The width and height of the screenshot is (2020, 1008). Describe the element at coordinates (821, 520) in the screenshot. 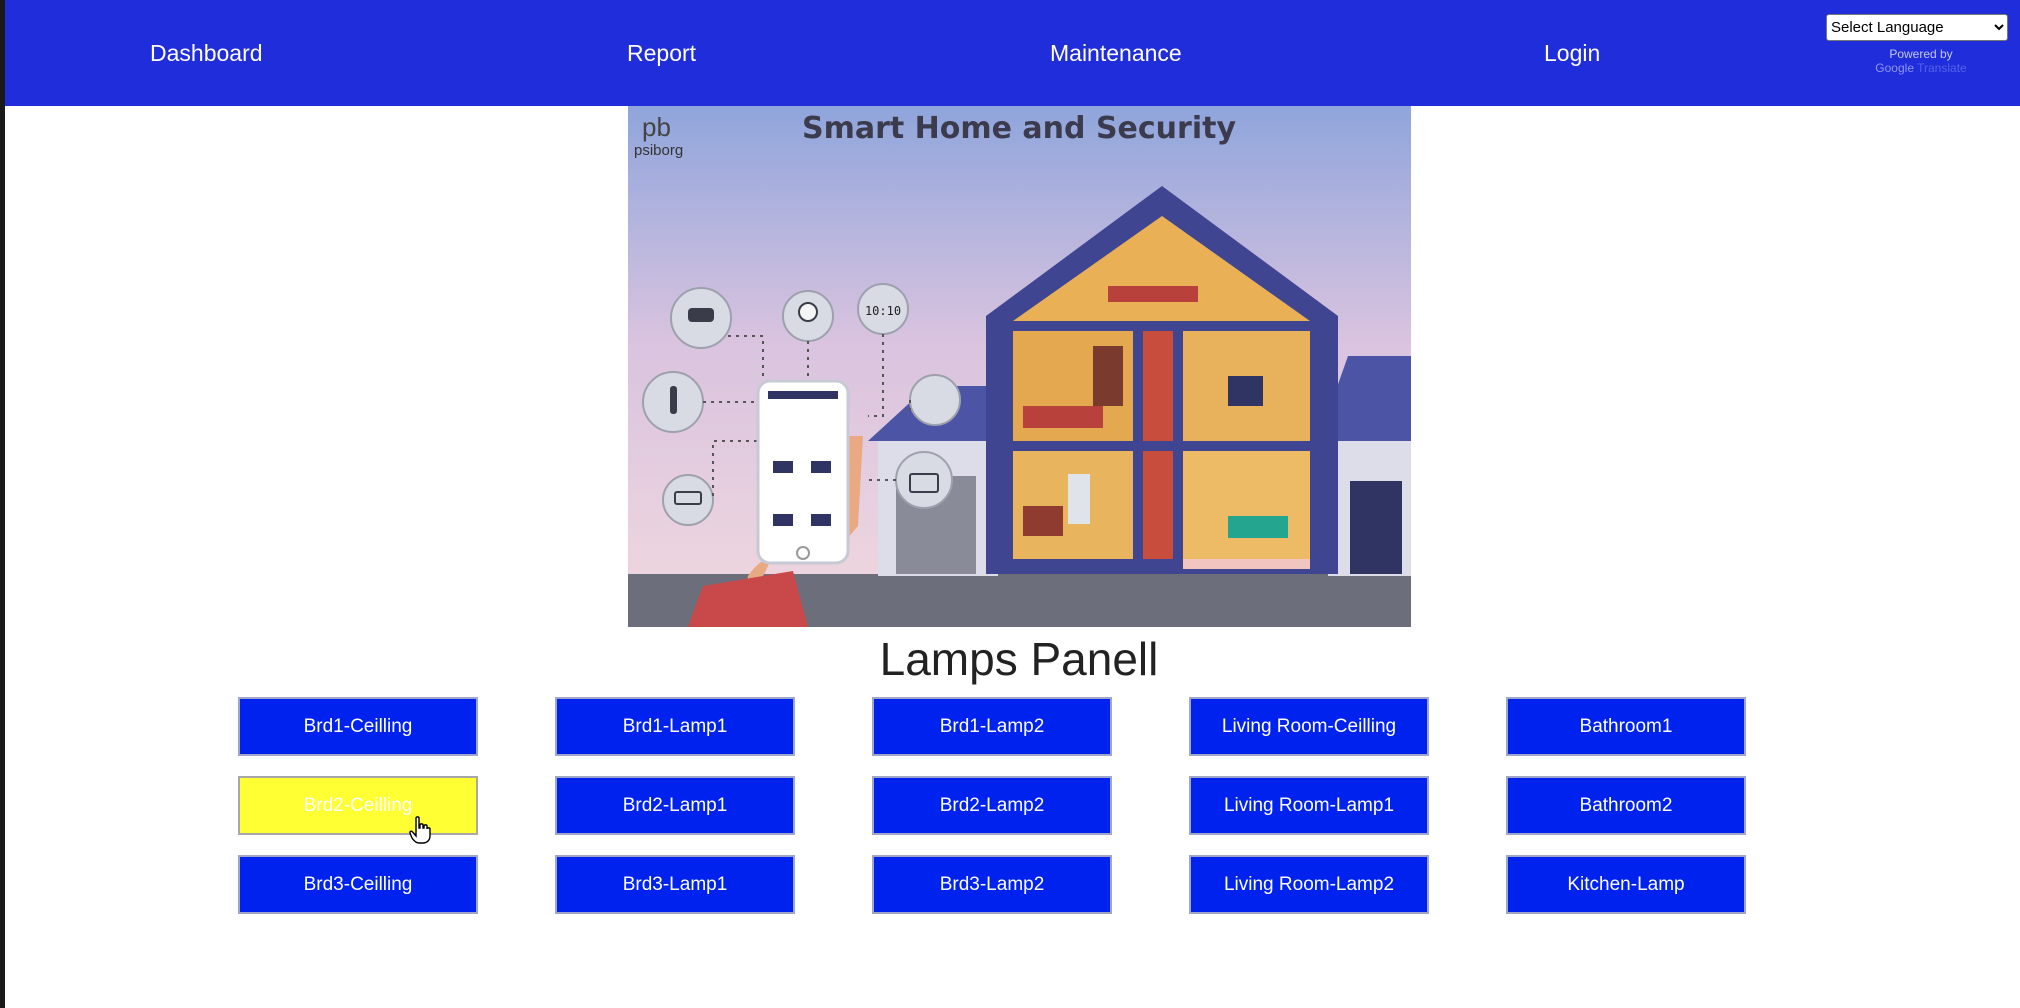

I see `phone-app-kitchen-icon` at that location.